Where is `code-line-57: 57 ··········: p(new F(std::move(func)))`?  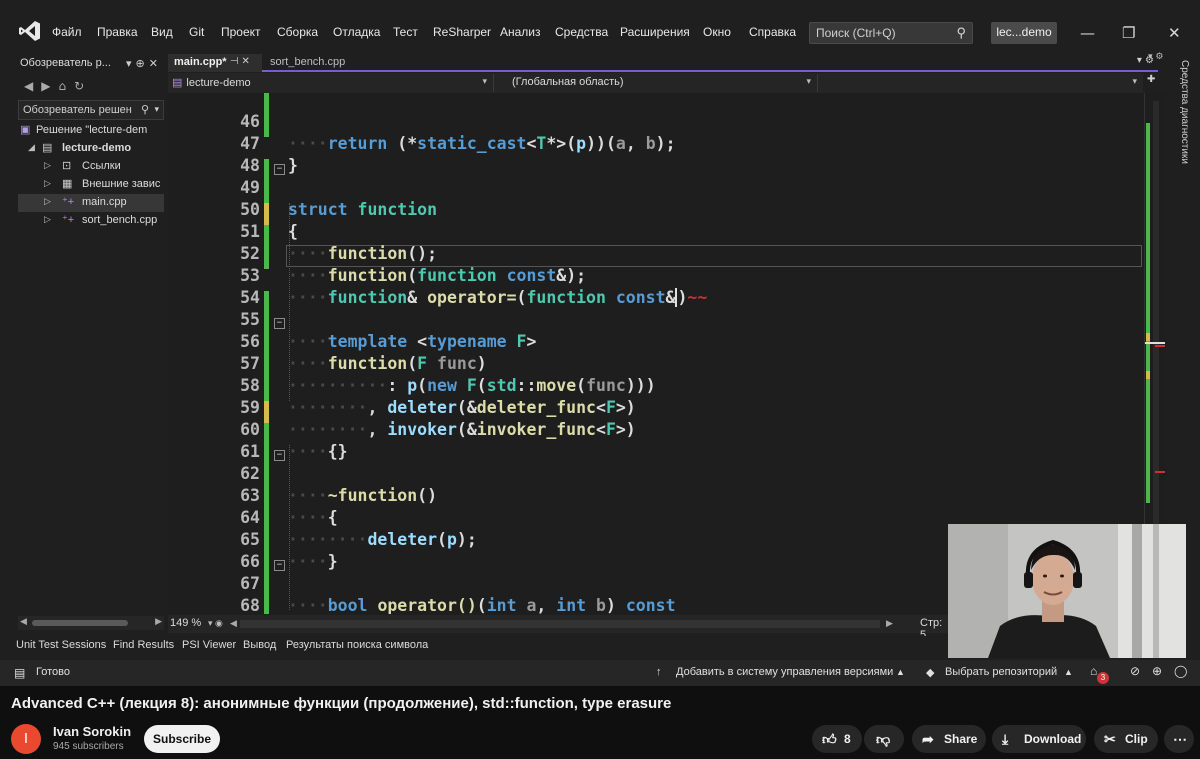 code-line-57: 57 ··········: p(new F(std::move(func))) is located at coordinates (655, 363).